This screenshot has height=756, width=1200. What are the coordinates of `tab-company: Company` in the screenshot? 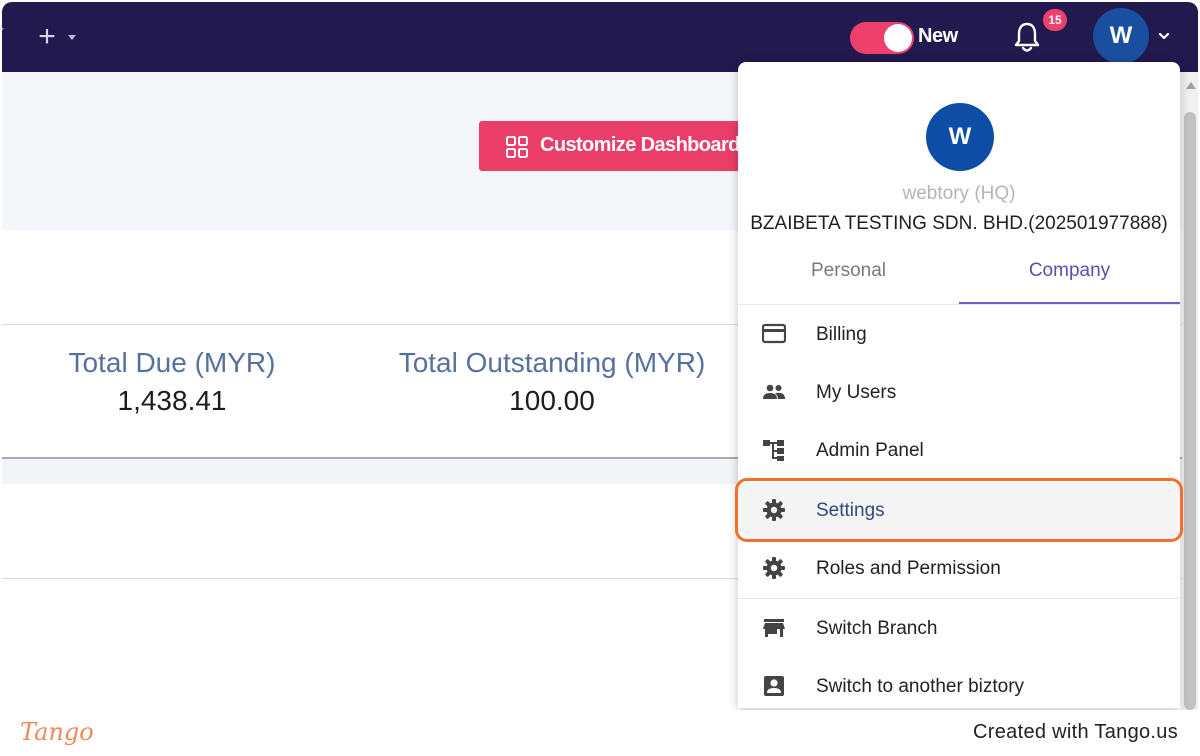 It's located at (1069, 274).